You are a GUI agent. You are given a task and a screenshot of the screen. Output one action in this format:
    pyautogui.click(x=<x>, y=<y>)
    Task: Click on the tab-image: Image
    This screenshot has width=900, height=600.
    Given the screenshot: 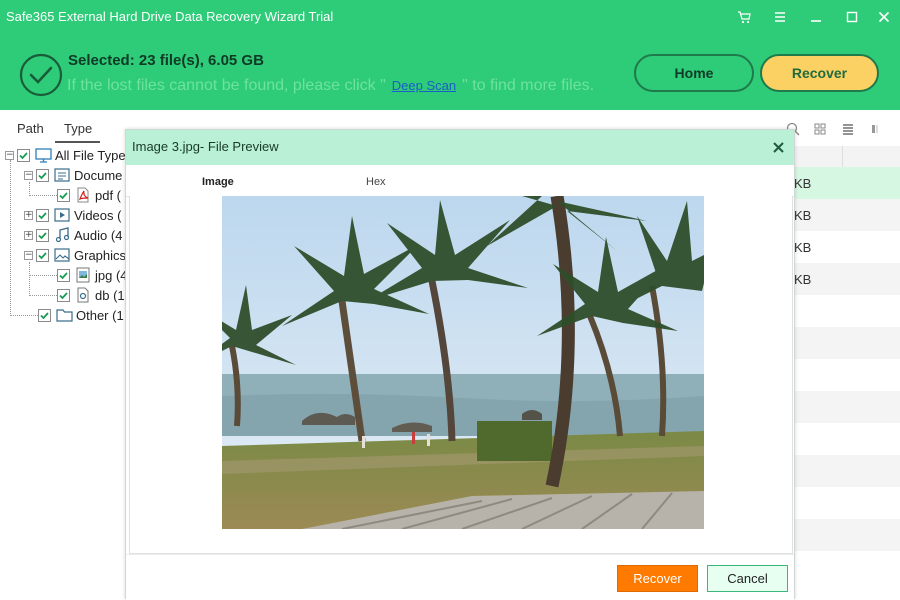 What is the action you would take?
    pyautogui.click(x=218, y=182)
    